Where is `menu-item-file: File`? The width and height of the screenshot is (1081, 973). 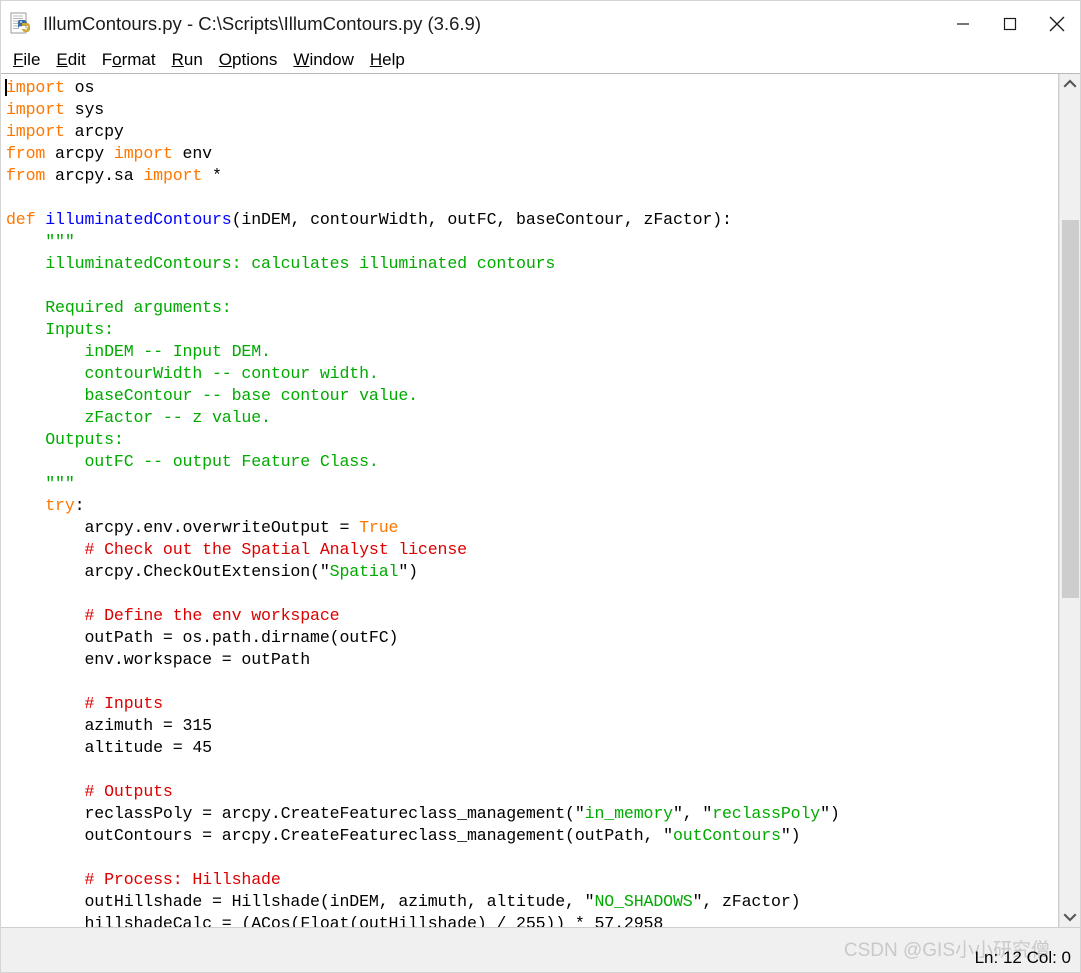
menu-item-file: File is located at coordinates (26, 60).